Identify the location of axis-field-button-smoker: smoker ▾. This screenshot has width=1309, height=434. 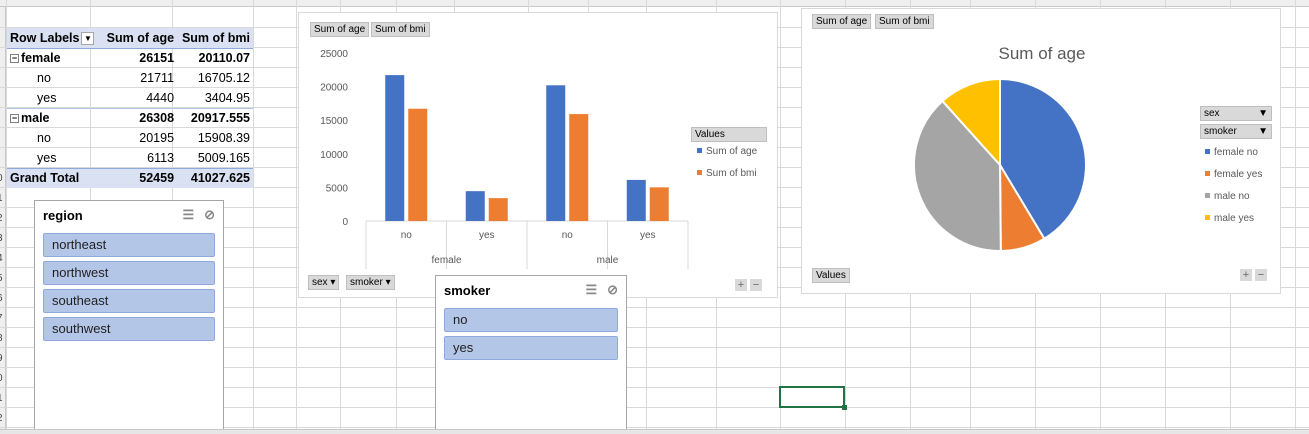
(370, 282).